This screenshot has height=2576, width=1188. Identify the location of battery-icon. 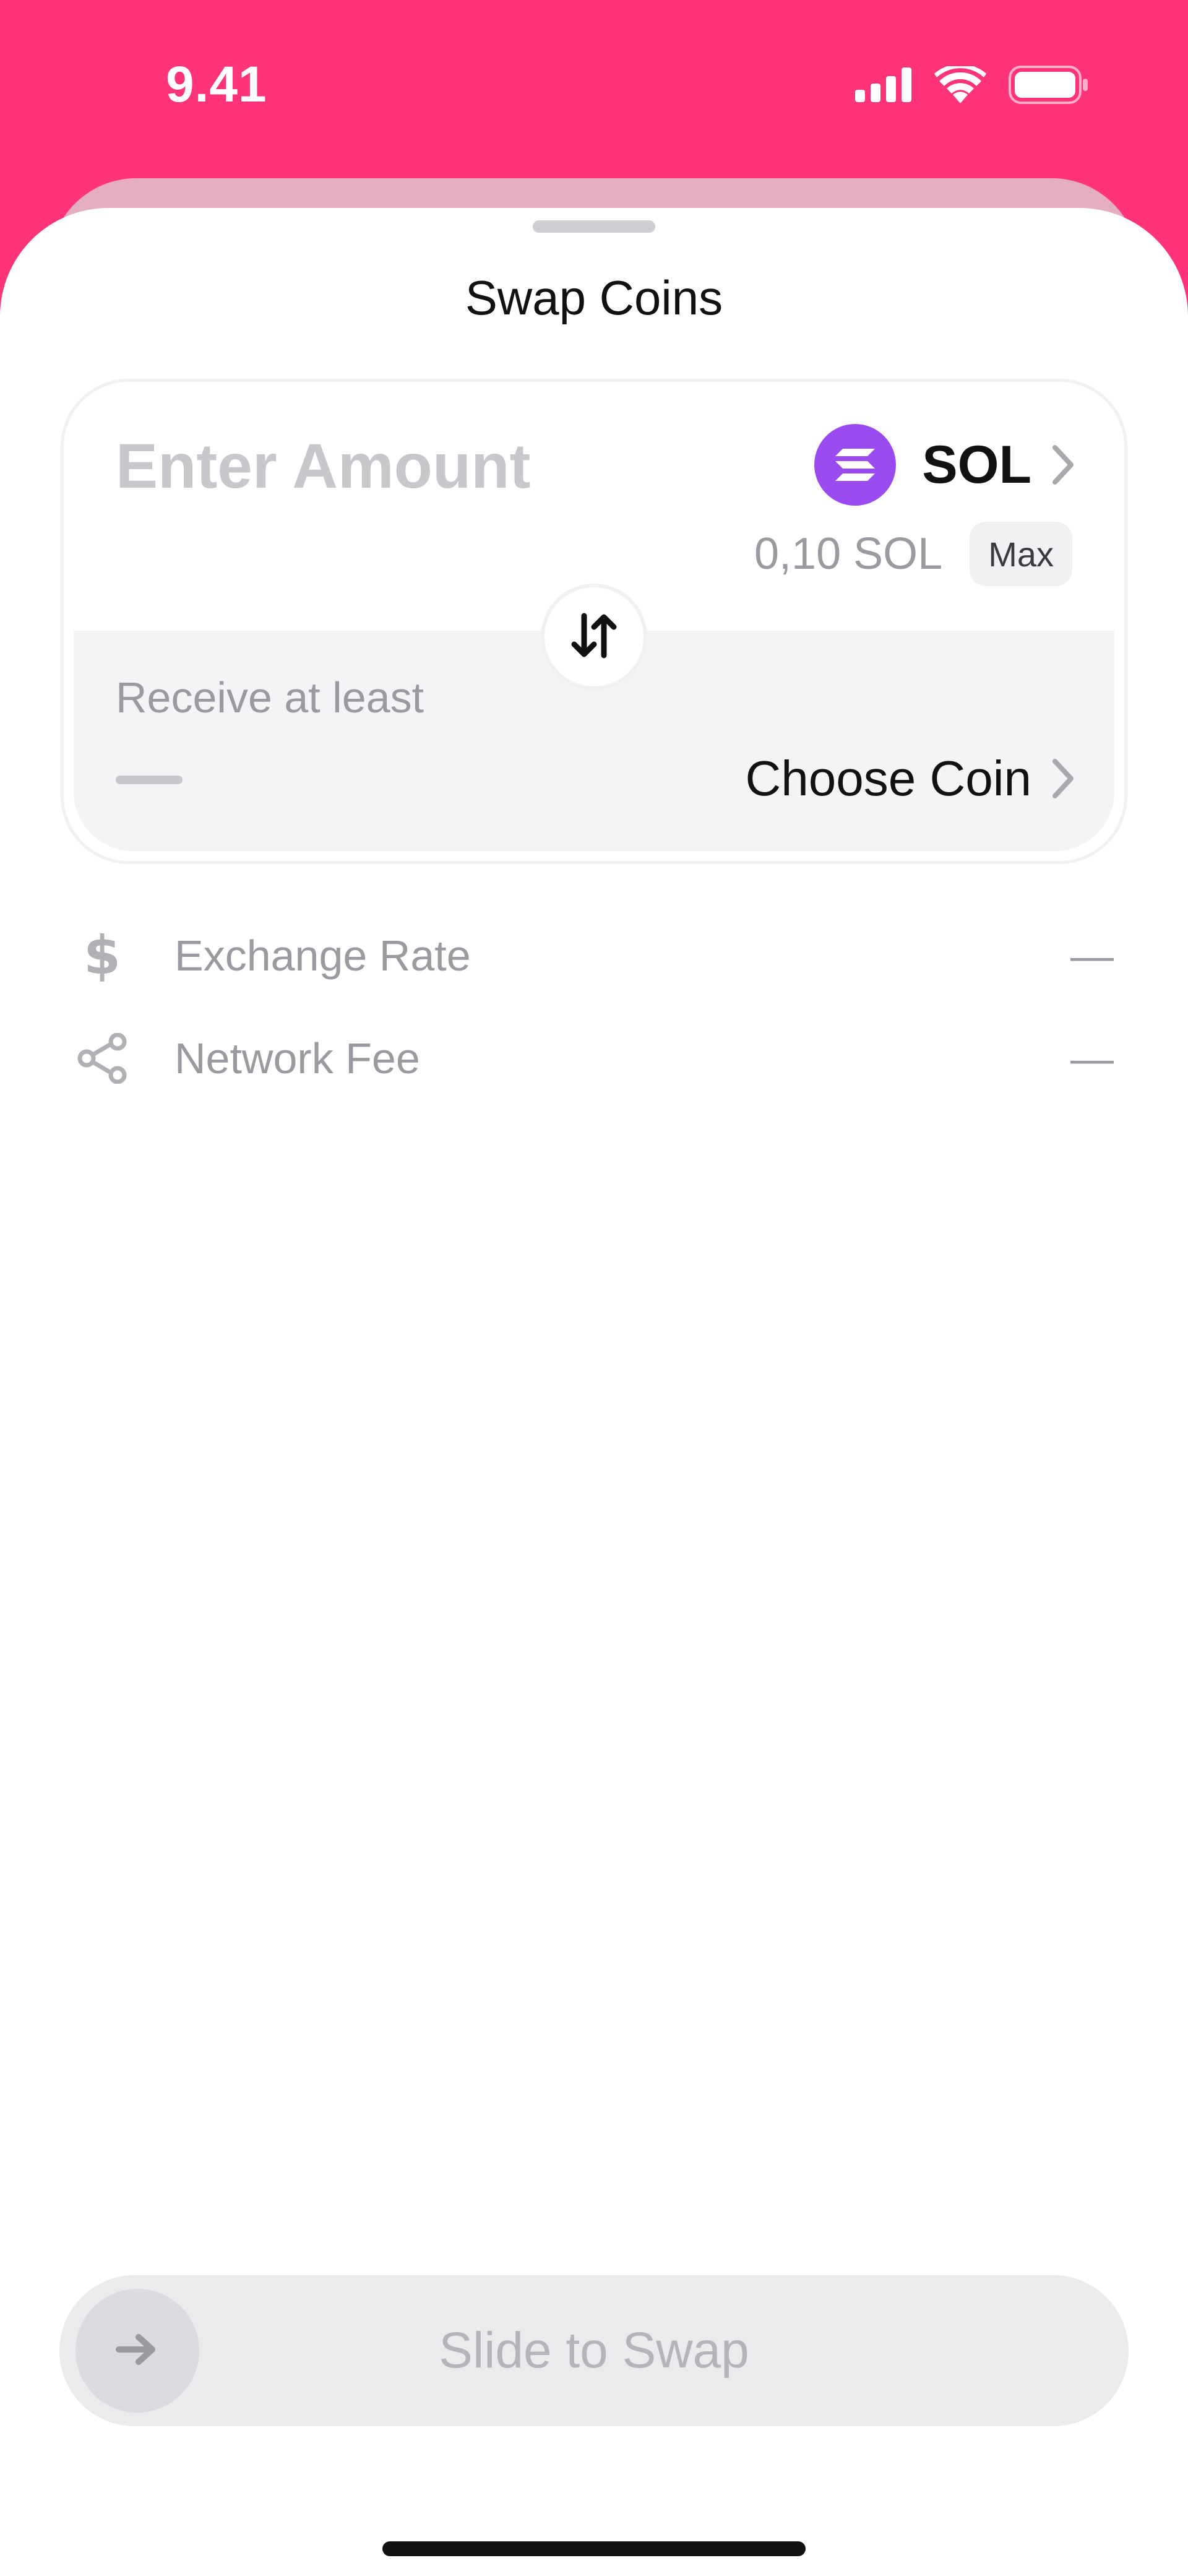
(1049, 86).